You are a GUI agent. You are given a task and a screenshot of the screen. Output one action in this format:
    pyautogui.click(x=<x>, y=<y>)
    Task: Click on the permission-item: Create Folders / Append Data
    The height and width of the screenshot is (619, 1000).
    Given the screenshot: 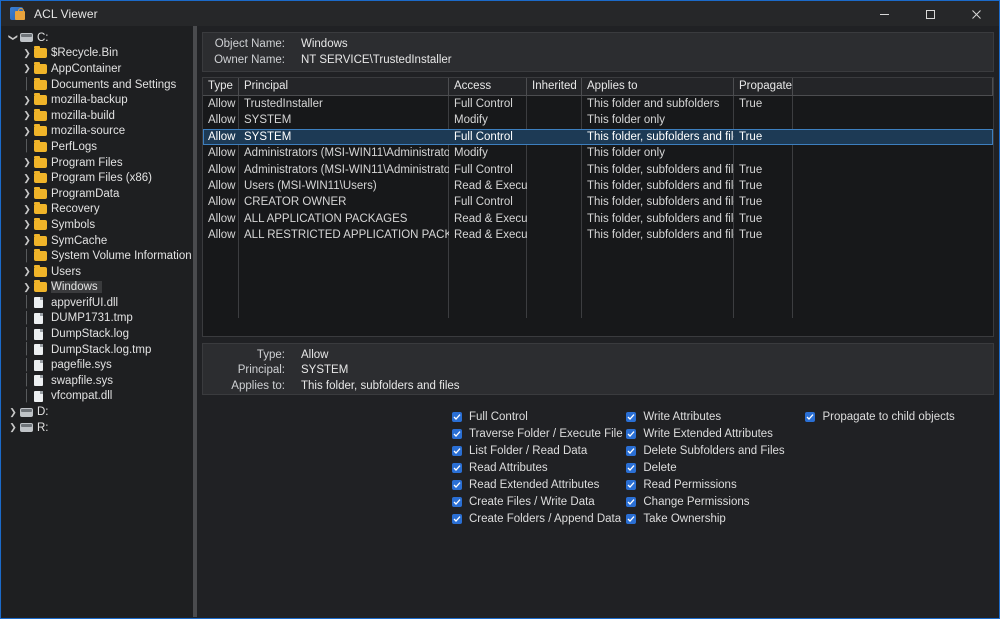 What is the action you would take?
    pyautogui.click(x=539, y=518)
    